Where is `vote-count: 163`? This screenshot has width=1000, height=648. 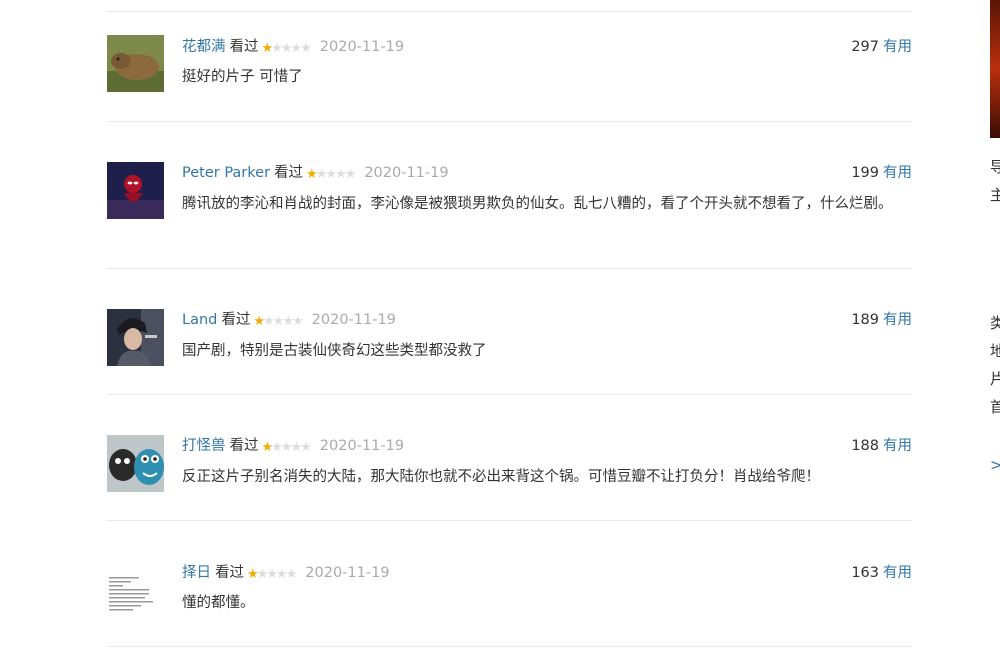 vote-count: 163 is located at coordinates (865, 573).